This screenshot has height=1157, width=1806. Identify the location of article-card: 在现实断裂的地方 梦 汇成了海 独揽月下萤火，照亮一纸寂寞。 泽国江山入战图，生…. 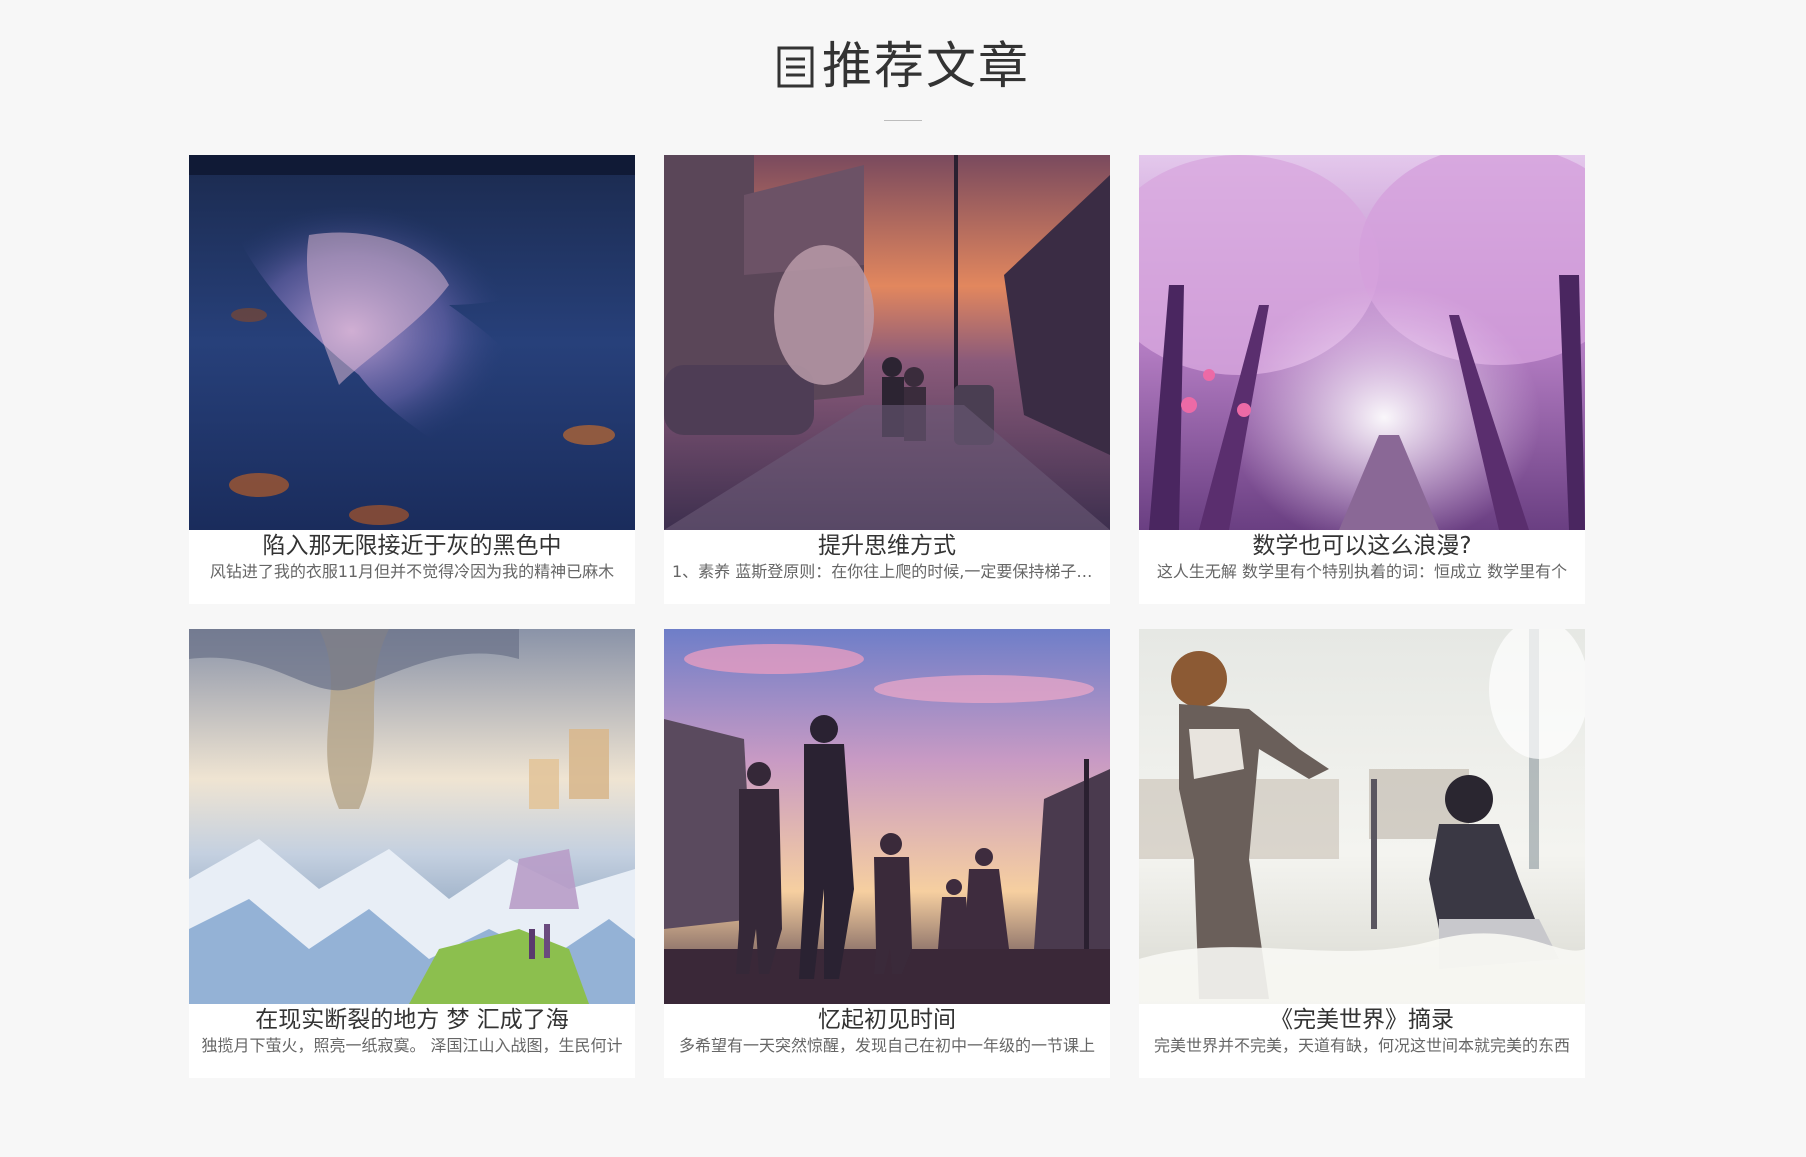
(412, 853).